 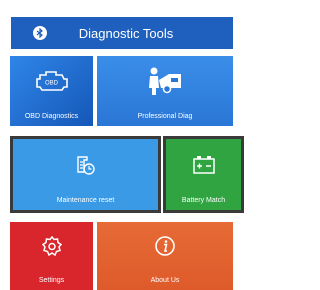 What do you see at coordinates (165, 81) in the screenshot?
I see `mechanic-car-icon` at bounding box center [165, 81].